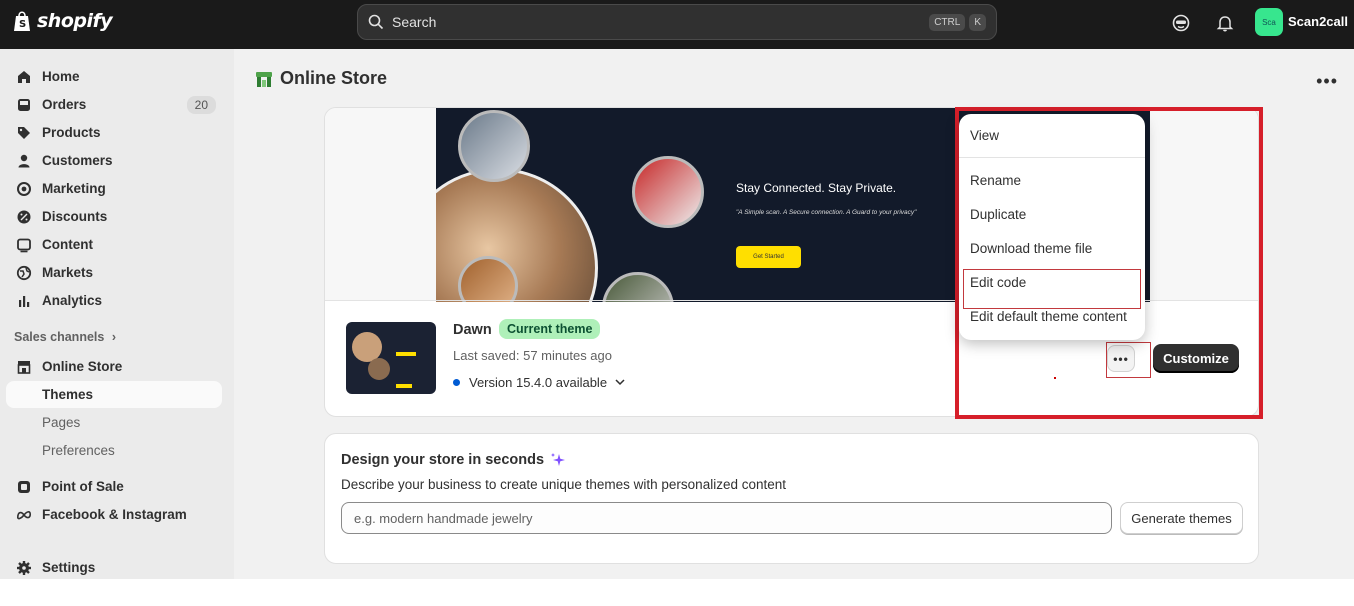  Describe the element at coordinates (1181, 518) in the screenshot. I see `generate-themes-button: Generate themes` at that location.